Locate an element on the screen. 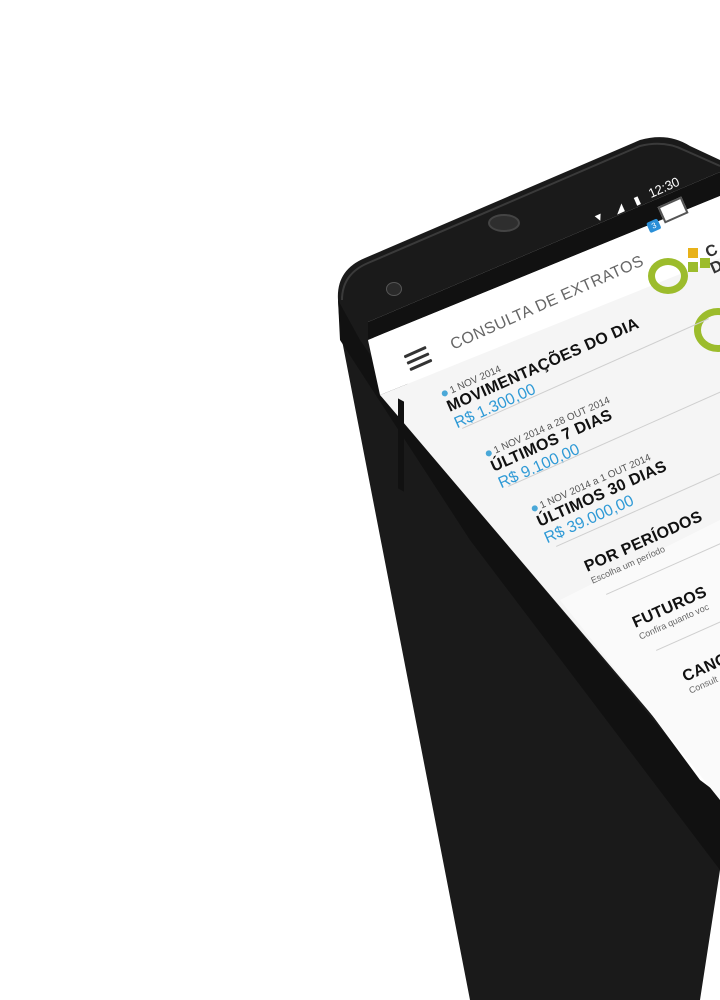 This screenshot has width=720, height=1000. battery-icon: ▮ is located at coordinates (637, 201).